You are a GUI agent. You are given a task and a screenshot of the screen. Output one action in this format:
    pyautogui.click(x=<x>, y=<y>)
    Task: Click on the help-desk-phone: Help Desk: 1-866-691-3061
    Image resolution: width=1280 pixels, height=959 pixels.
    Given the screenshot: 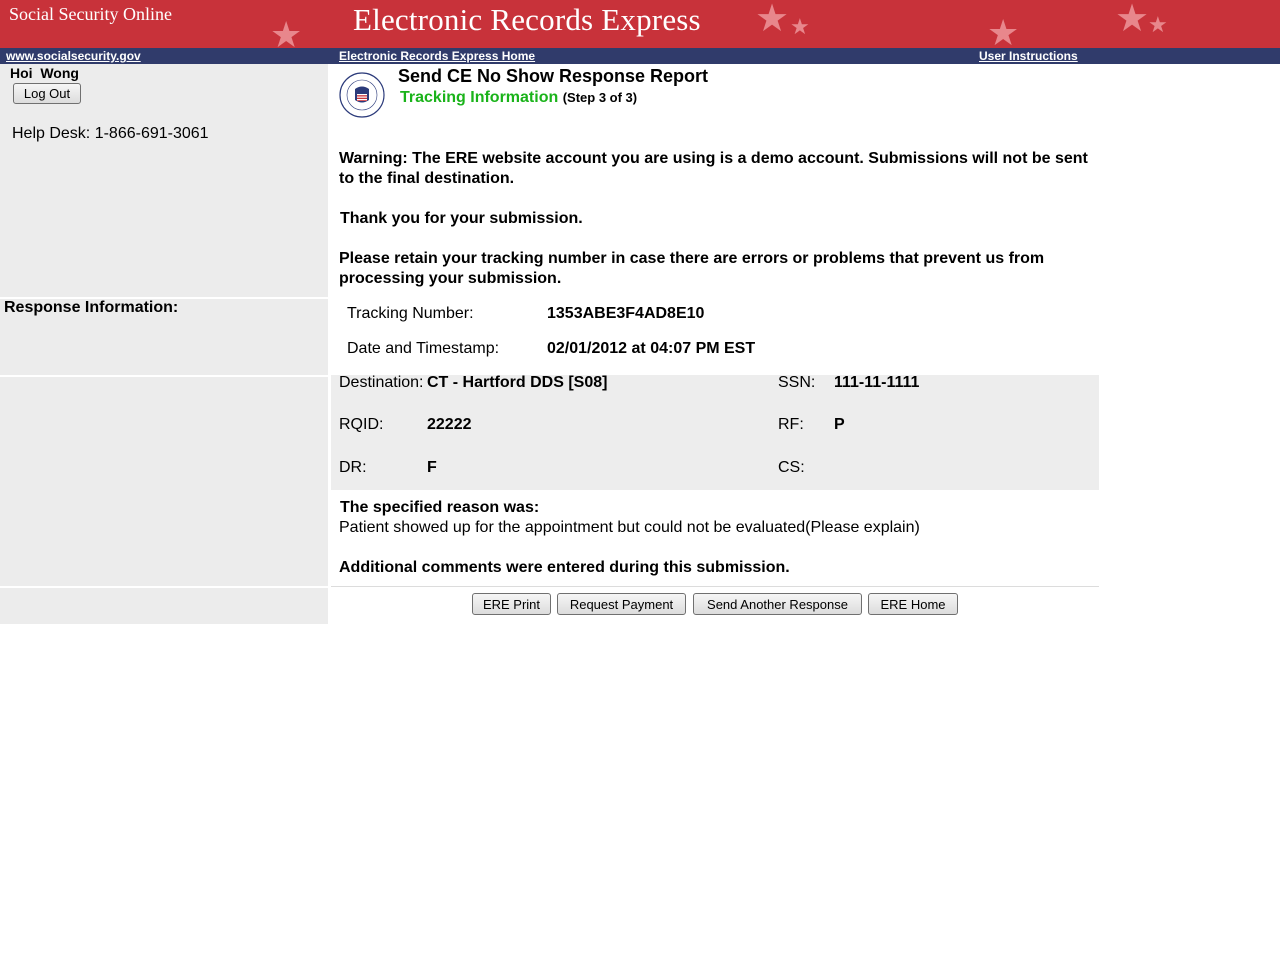 What is the action you would take?
    pyautogui.click(x=110, y=133)
    